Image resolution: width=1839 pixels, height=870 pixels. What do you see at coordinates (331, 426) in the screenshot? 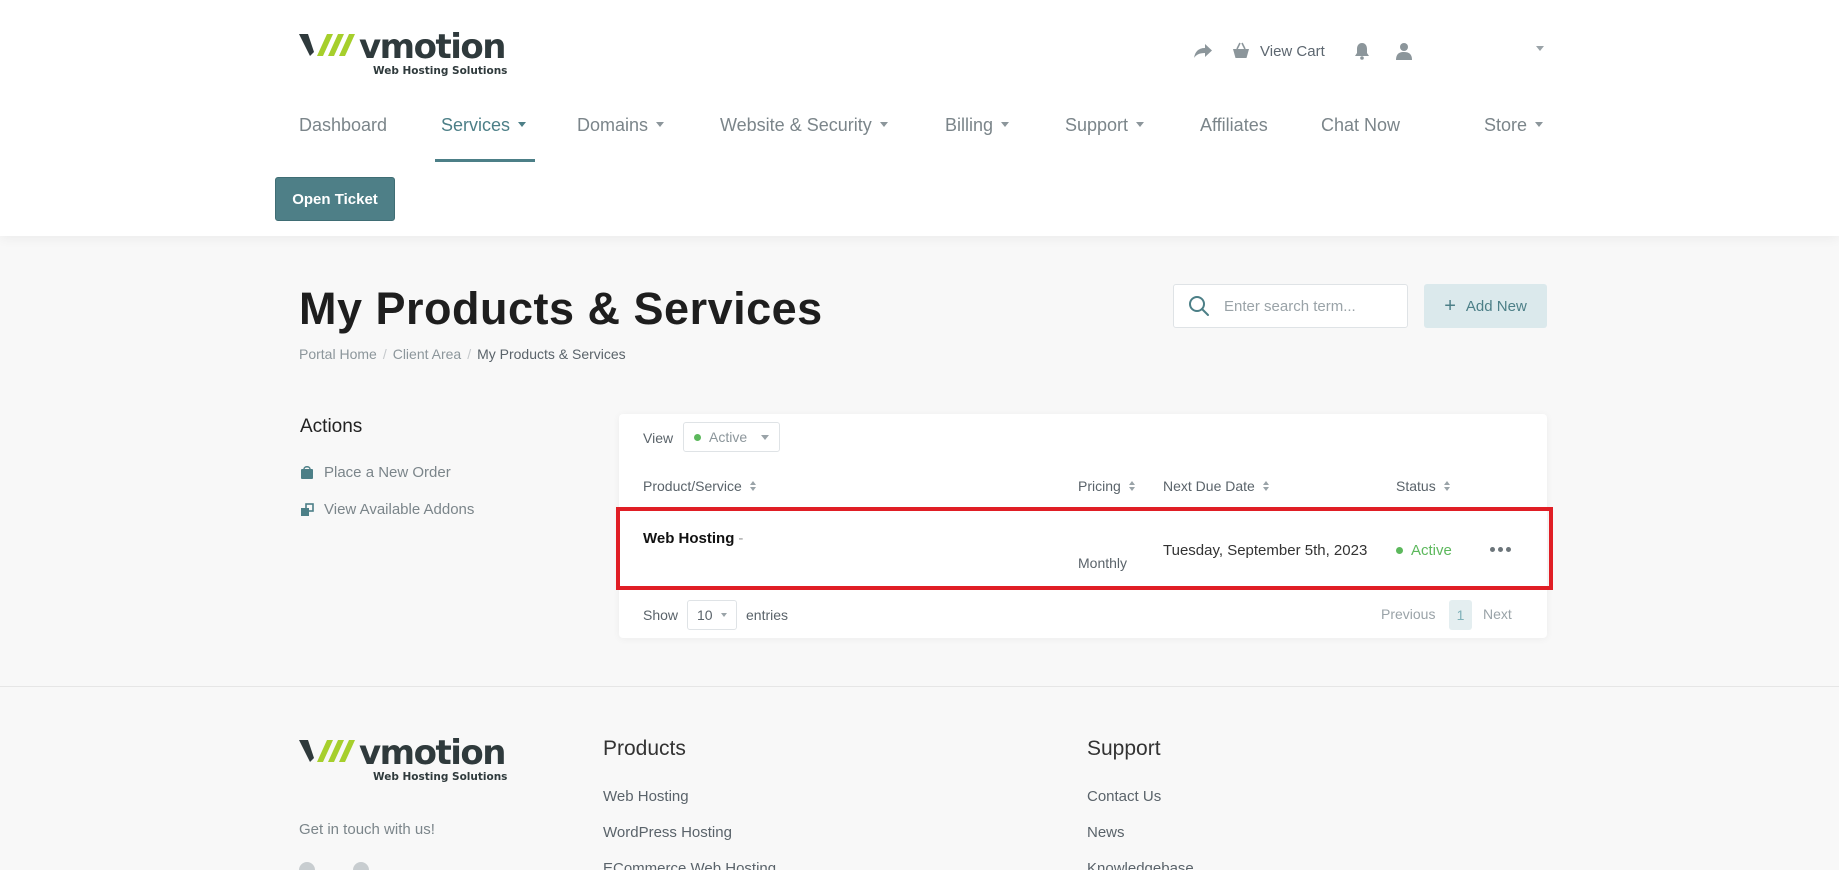
I see `actions-heading: Actions` at bounding box center [331, 426].